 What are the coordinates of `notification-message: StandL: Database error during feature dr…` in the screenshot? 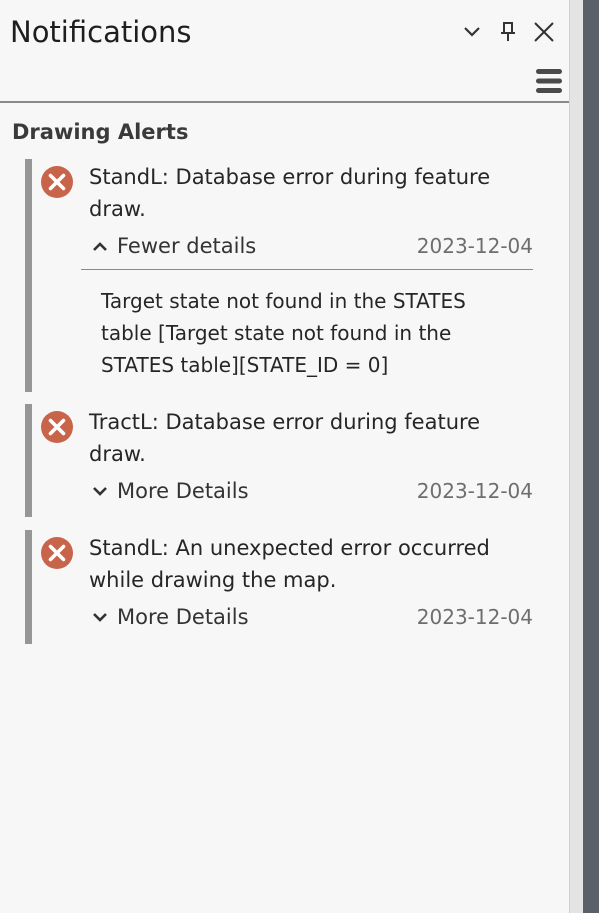 It's located at (290, 193).